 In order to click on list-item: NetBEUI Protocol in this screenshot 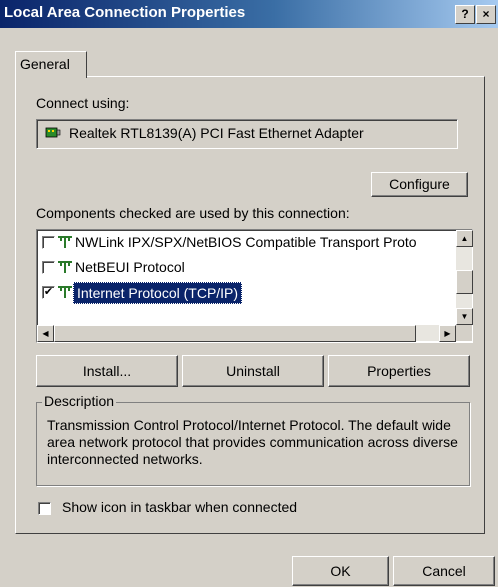, I will do `click(247, 268)`.